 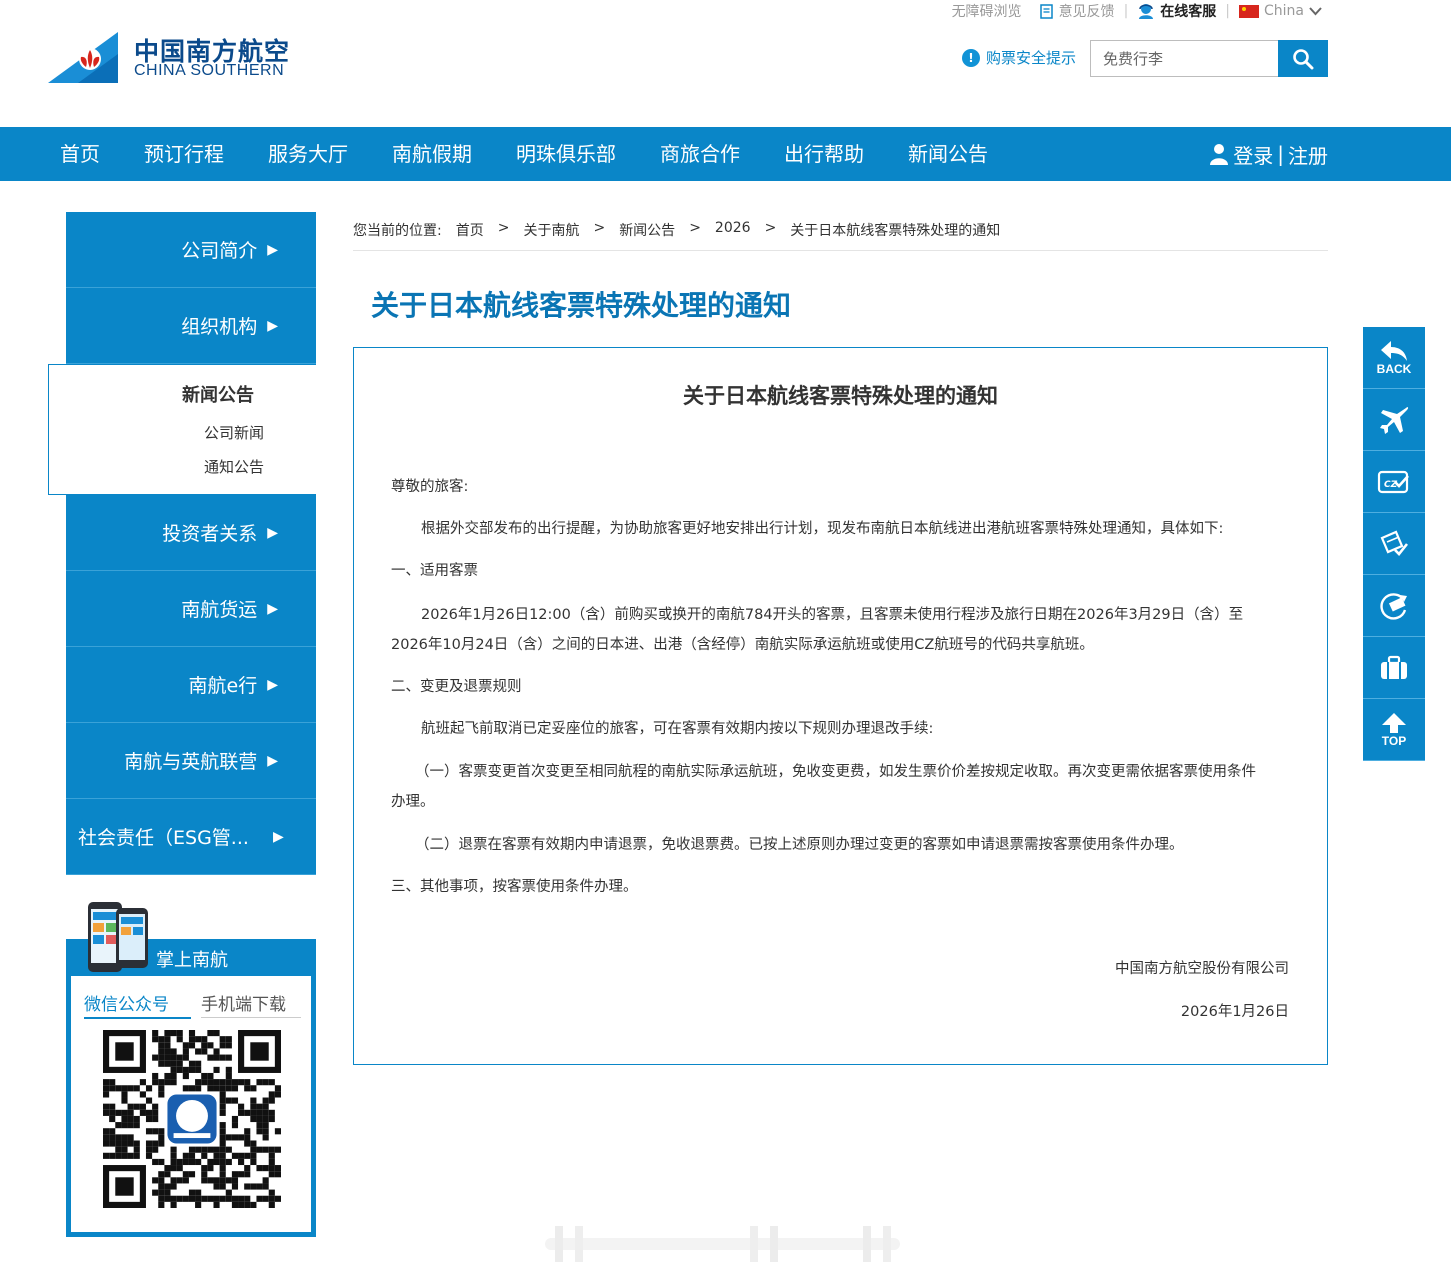 I want to click on breadcrumb-year: 2026, so click(x=733, y=235).